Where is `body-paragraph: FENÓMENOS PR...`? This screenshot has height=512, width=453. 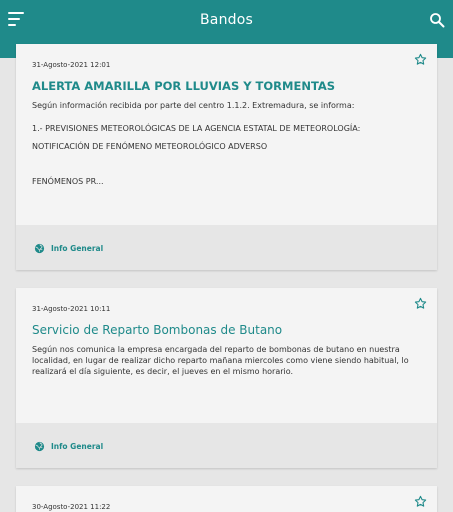
body-paragraph: FENÓMENOS PR... is located at coordinates (68, 181).